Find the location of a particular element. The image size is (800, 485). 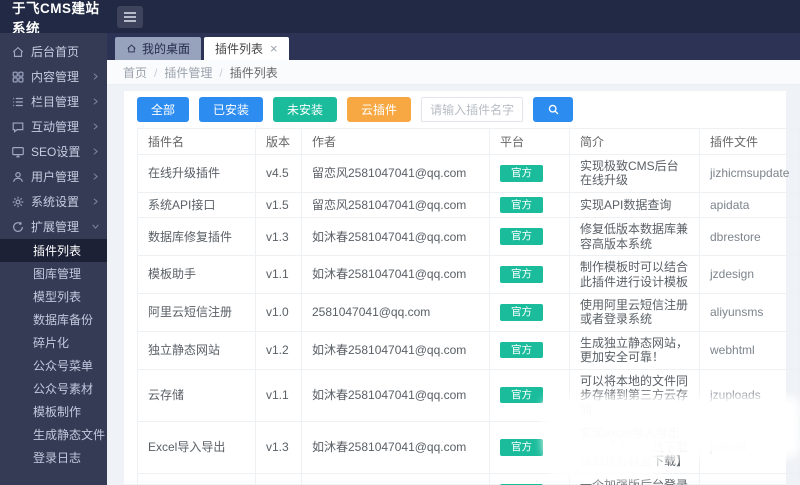

plugin-desc: 使用阿里云短信注册或者登录系统 is located at coordinates (634, 312).